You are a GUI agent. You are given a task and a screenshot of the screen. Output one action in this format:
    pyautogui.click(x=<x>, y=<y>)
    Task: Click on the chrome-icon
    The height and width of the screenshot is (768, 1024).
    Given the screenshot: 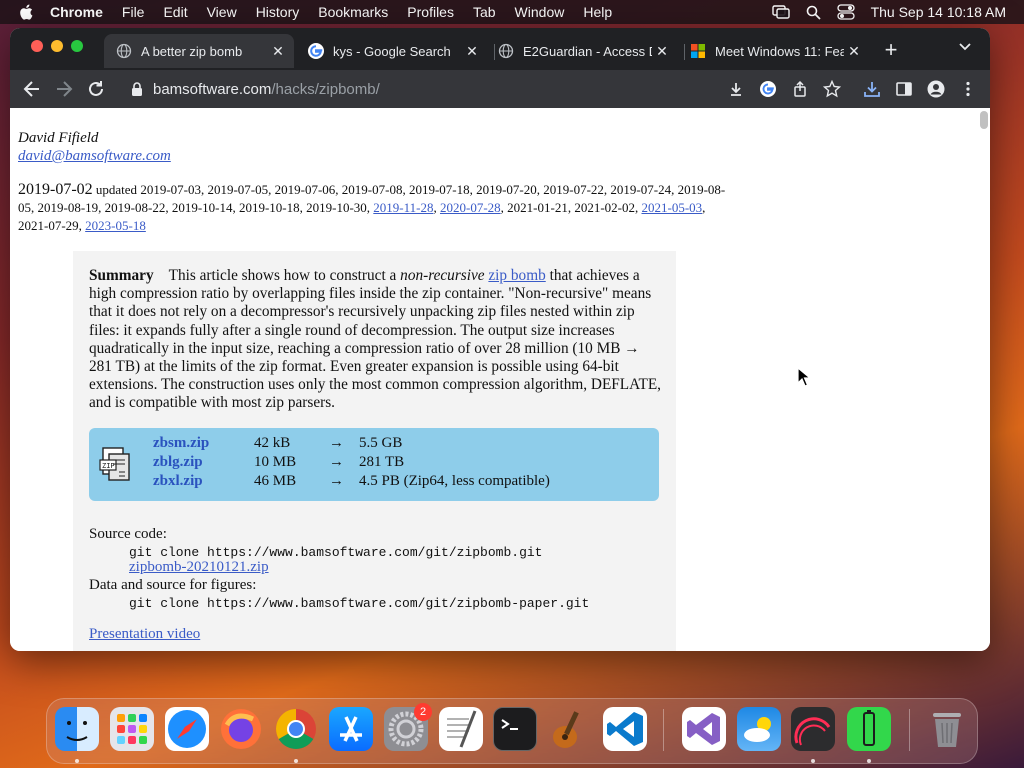 What is the action you would take?
    pyautogui.click(x=296, y=729)
    